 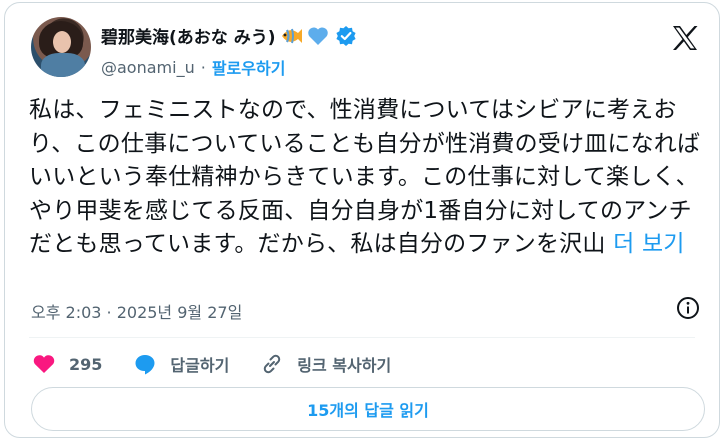 What do you see at coordinates (86, 364) in the screenshot?
I see `like-count: 295` at bounding box center [86, 364].